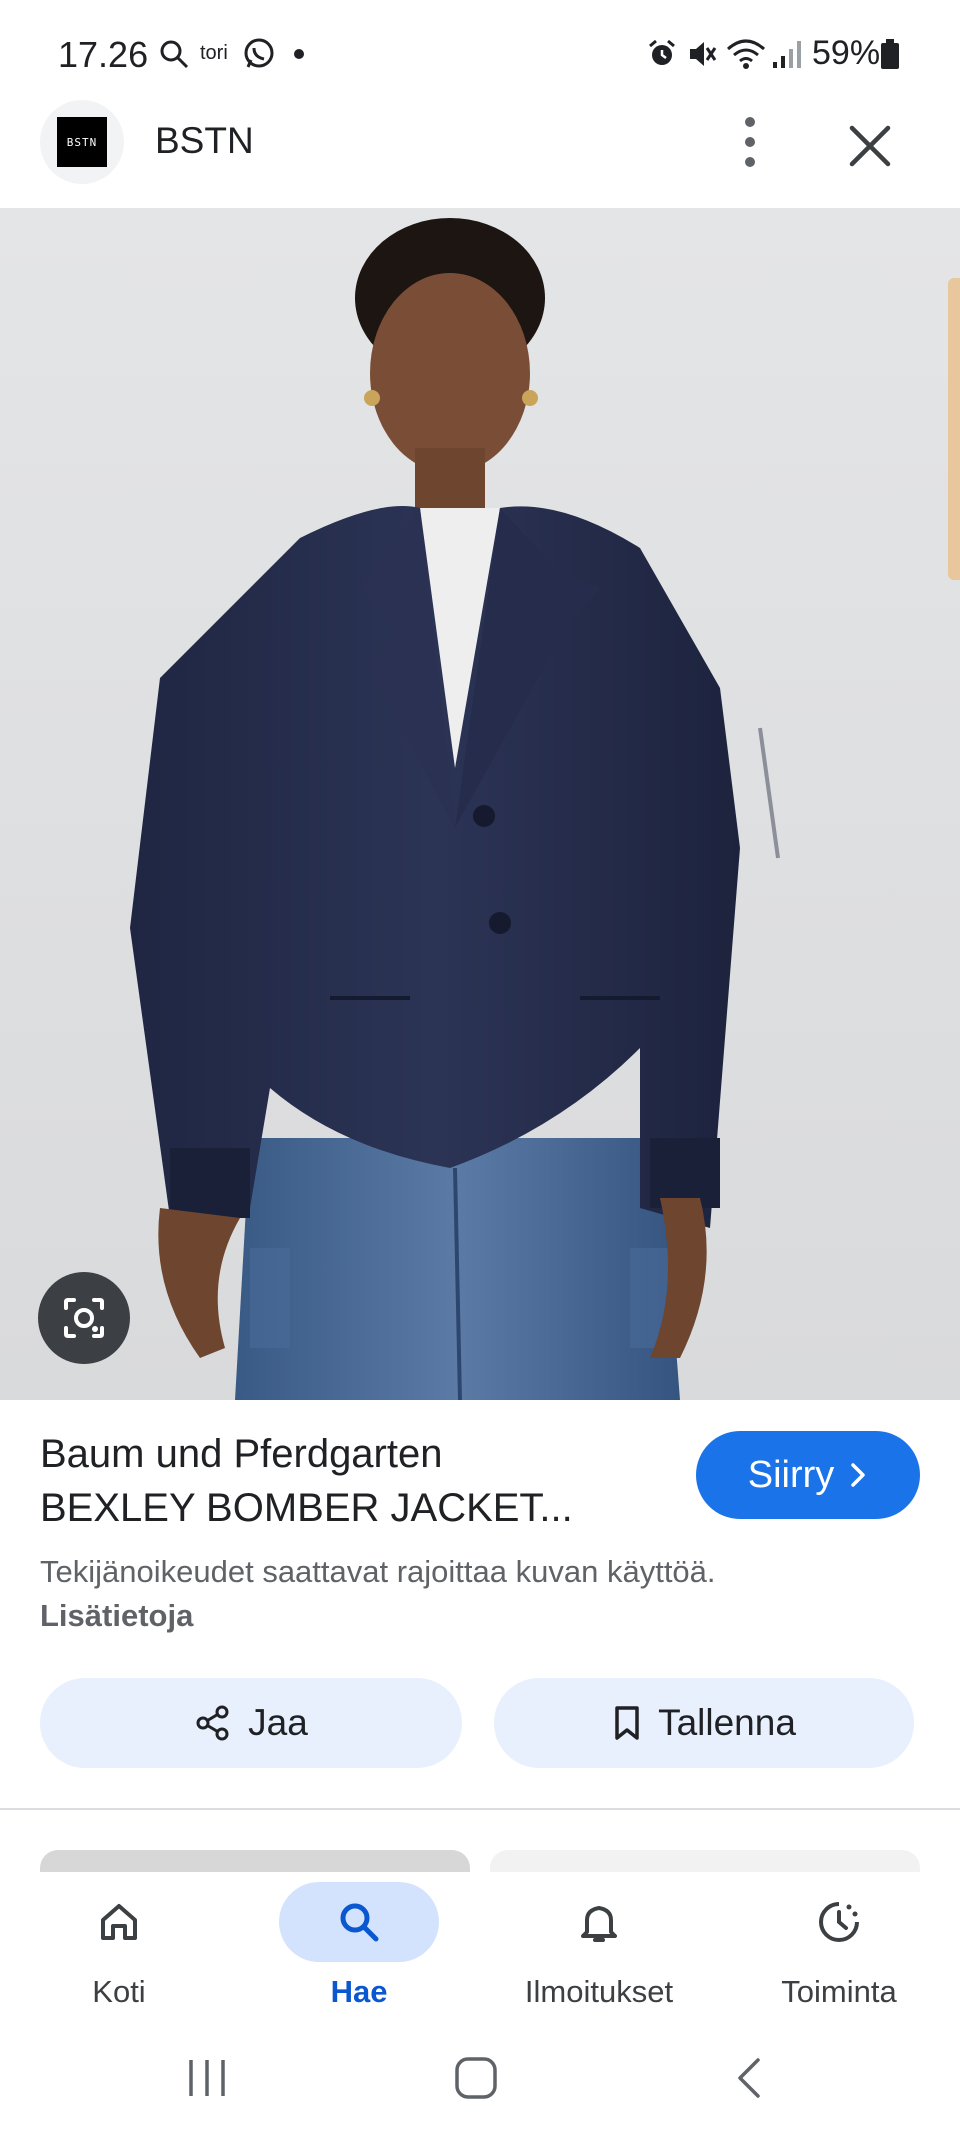  What do you see at coordinates (116, 1615) in the screenshot?
I see `more-info-link: Lisätietoja` at bounding box center [116, 1615].